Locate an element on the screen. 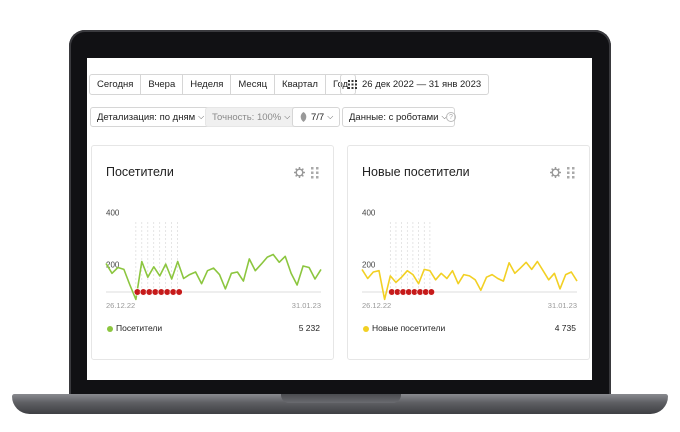  legend-label: Посетители is located at coordinates (139, 328).